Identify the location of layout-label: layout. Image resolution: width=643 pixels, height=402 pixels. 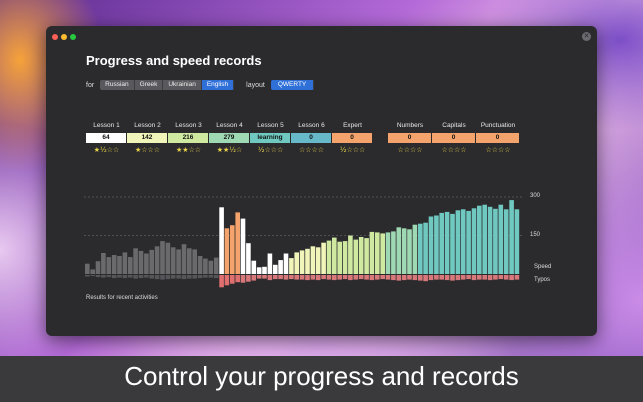
(255, 85).